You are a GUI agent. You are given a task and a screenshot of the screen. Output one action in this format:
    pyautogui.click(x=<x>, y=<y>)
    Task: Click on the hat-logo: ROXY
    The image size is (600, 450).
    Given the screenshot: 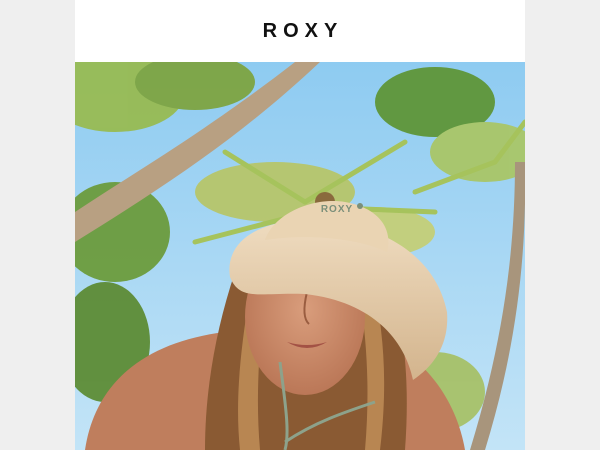 What is the action you would take?
    pyautogui.click(x=337, y=209)
    